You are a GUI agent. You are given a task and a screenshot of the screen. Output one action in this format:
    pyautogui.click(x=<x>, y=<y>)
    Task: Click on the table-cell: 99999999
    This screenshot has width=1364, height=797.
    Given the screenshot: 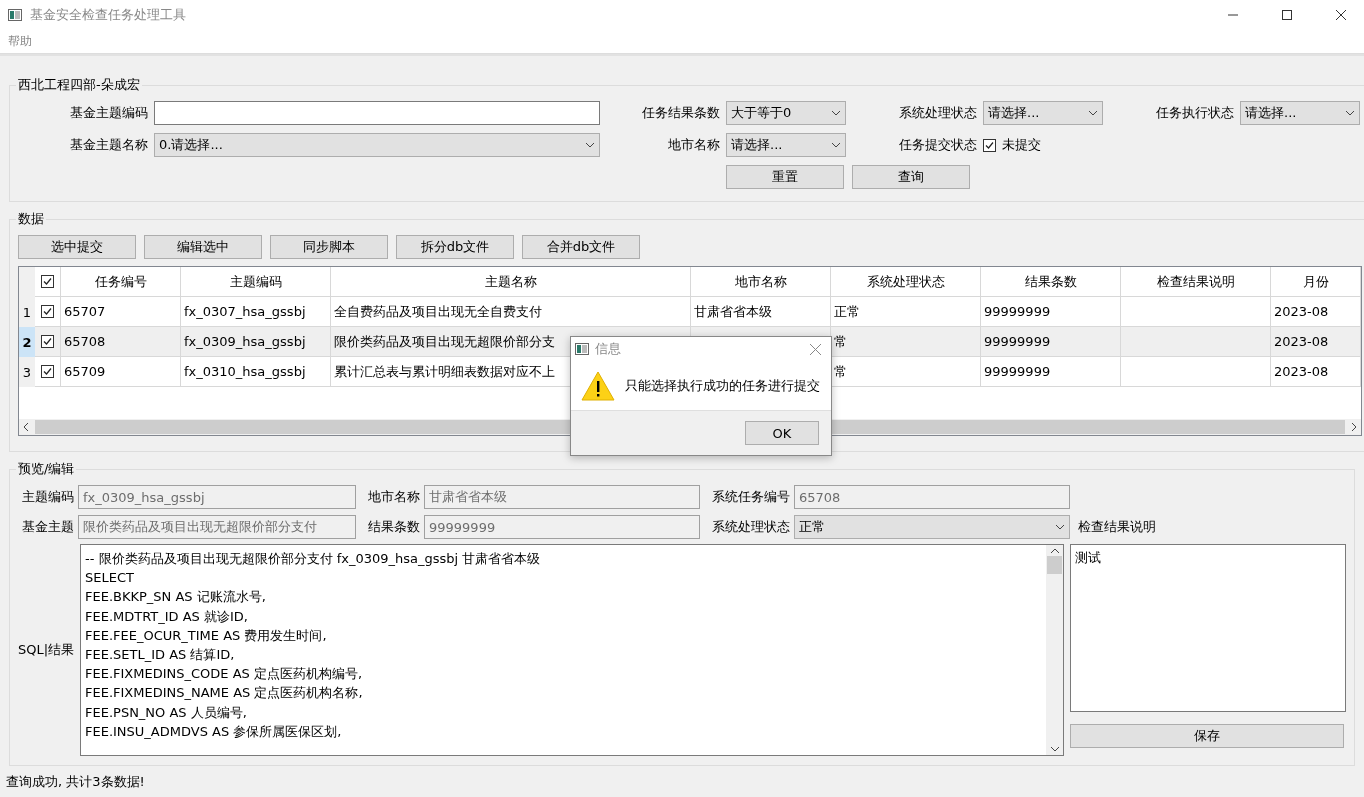 What is the action you would take?
    pyautogui.click(x=1051, y=372)
    